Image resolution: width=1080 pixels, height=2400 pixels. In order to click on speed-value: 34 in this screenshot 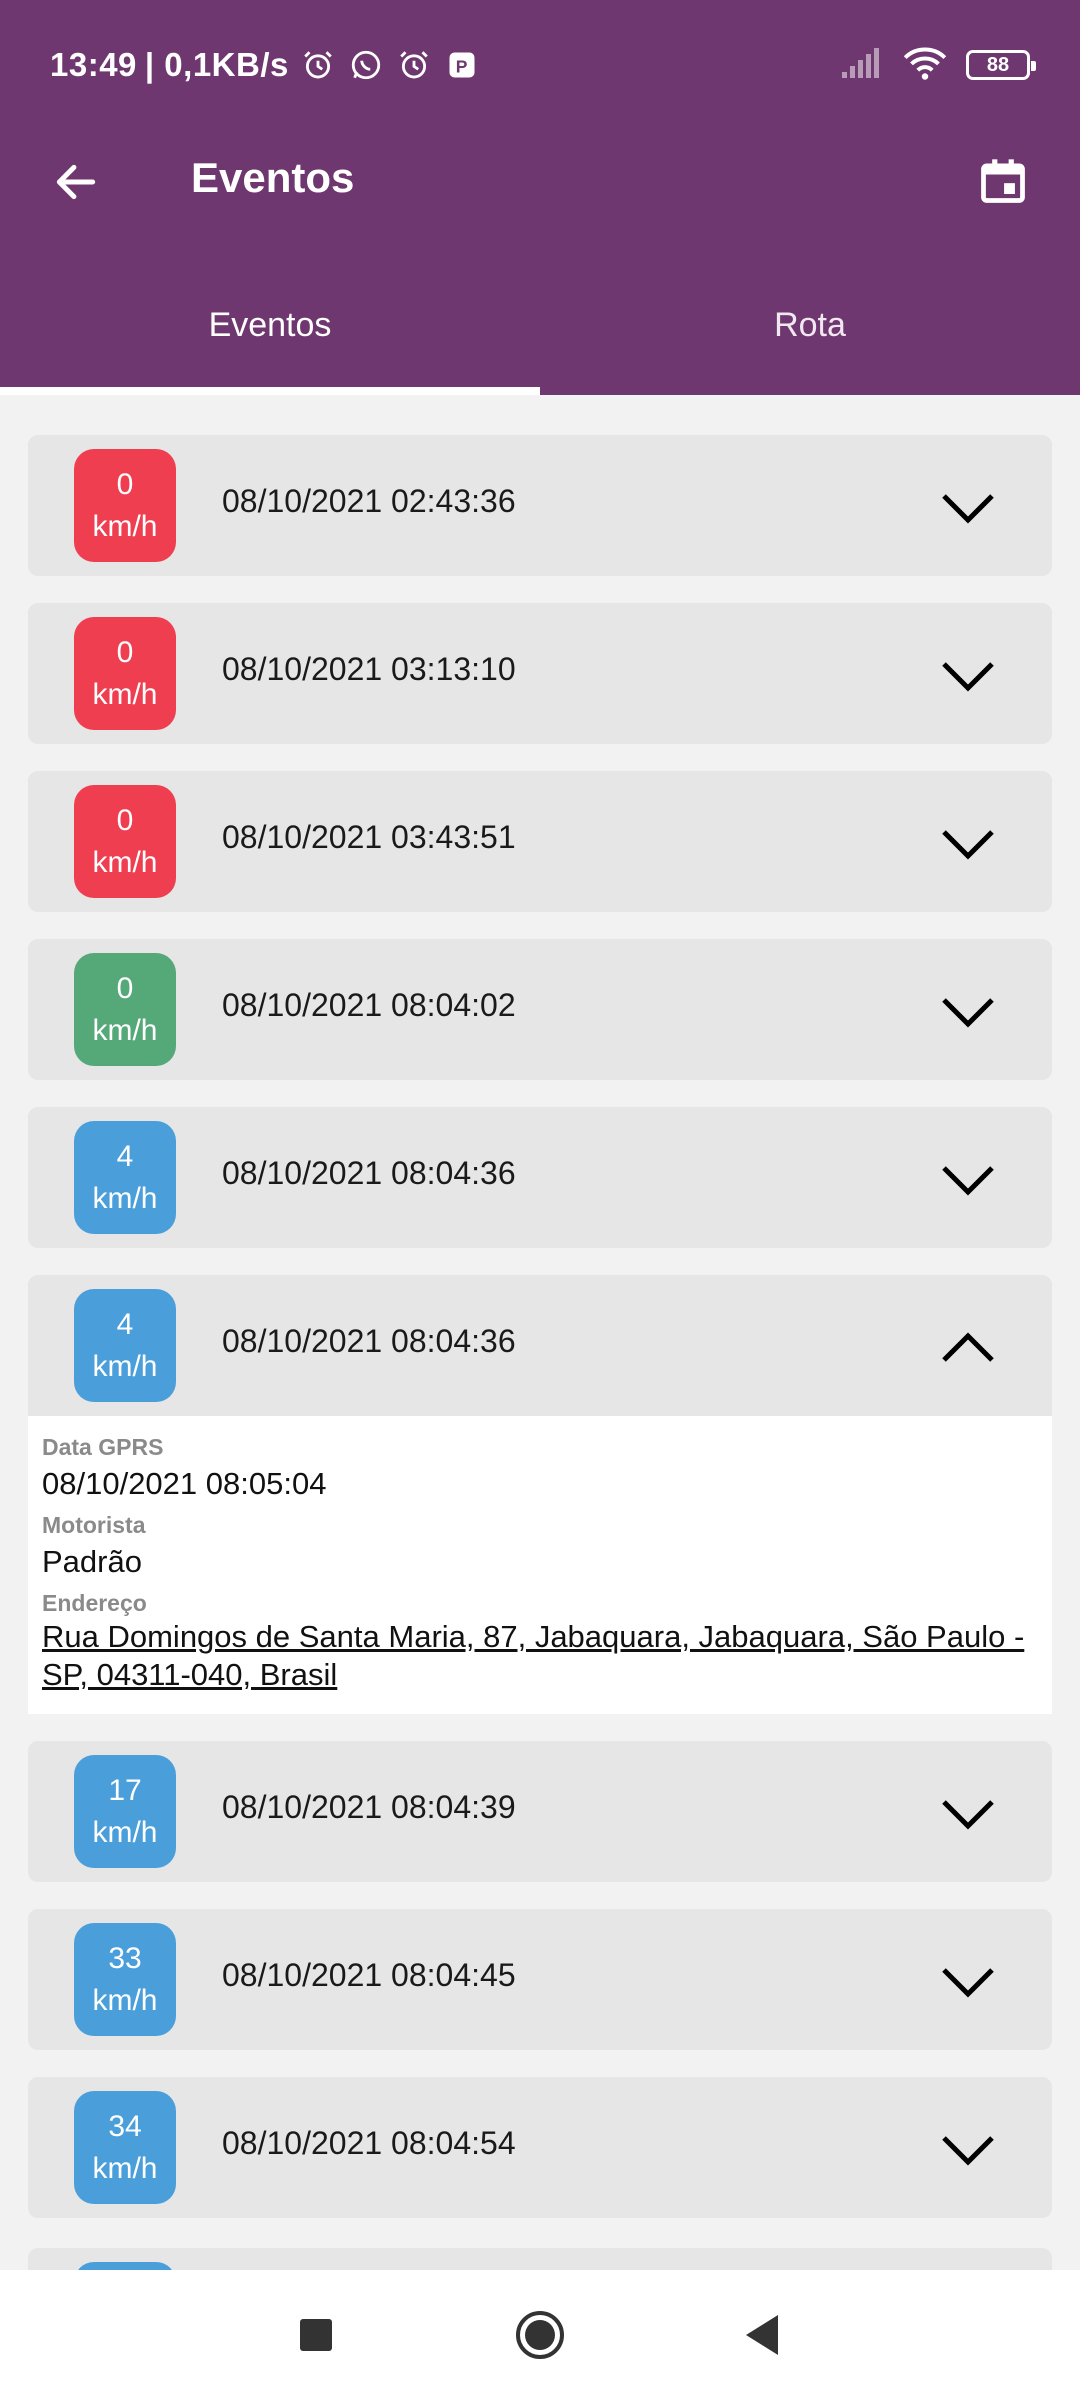, I will do `click(125, 2126)`.